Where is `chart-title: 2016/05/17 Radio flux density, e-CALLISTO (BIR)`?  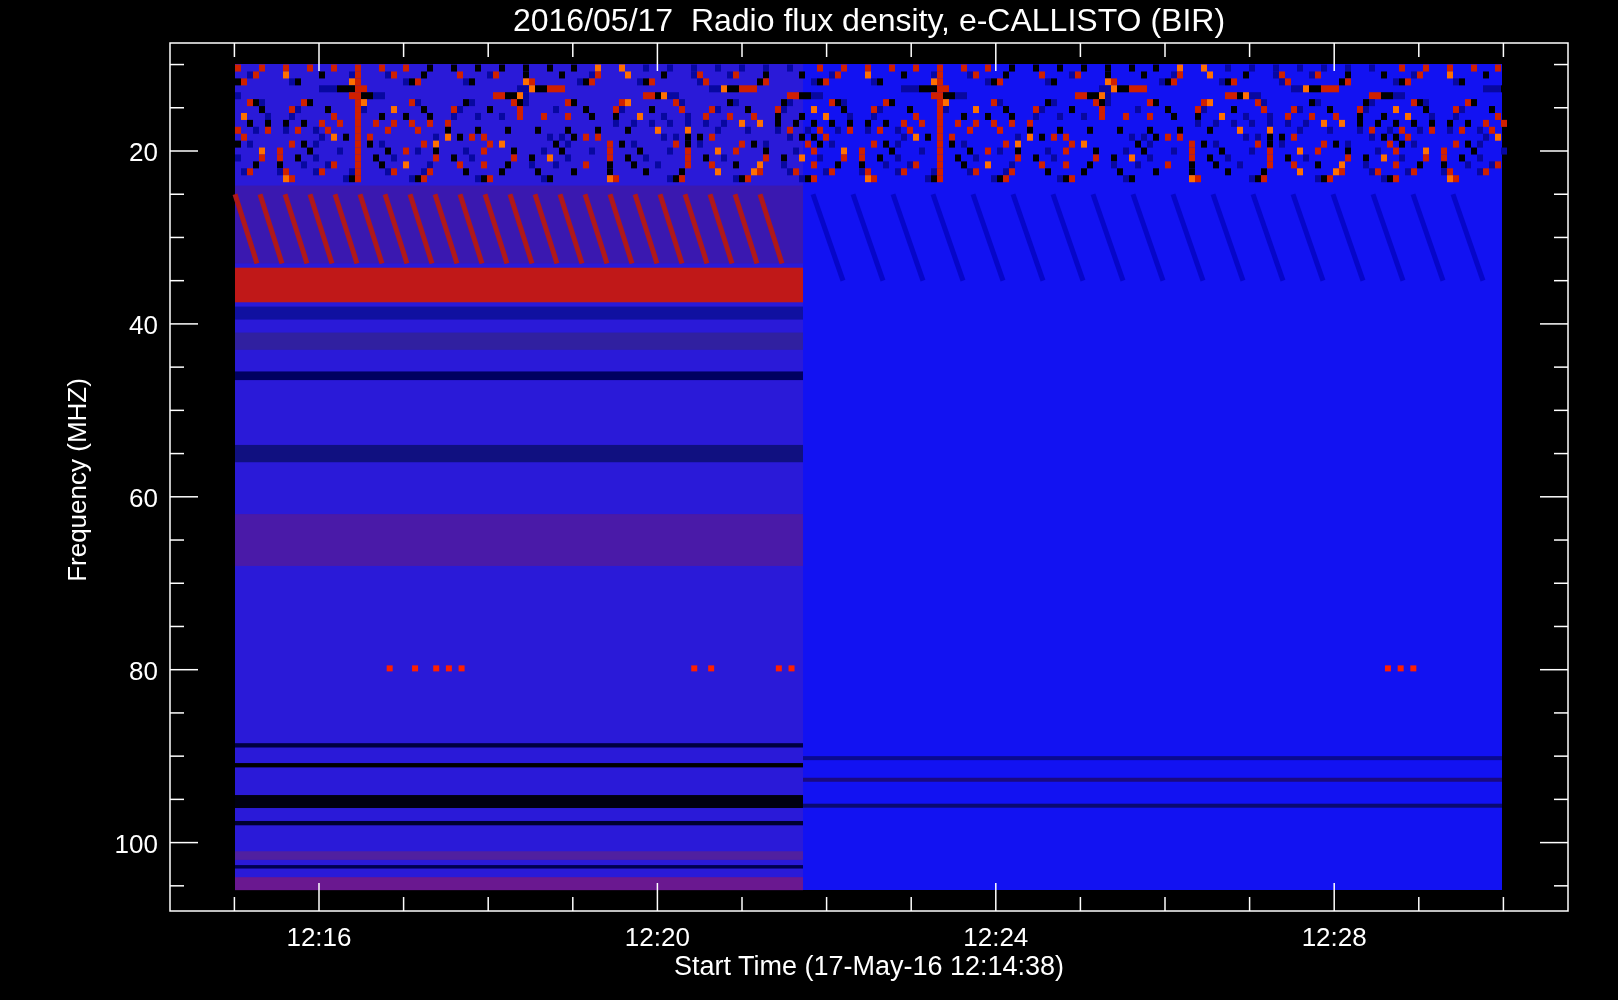 chart-title: 2016/05/17 Radio flux density, e-CALLISTO (BIR) is located at coordinates (869, 20).